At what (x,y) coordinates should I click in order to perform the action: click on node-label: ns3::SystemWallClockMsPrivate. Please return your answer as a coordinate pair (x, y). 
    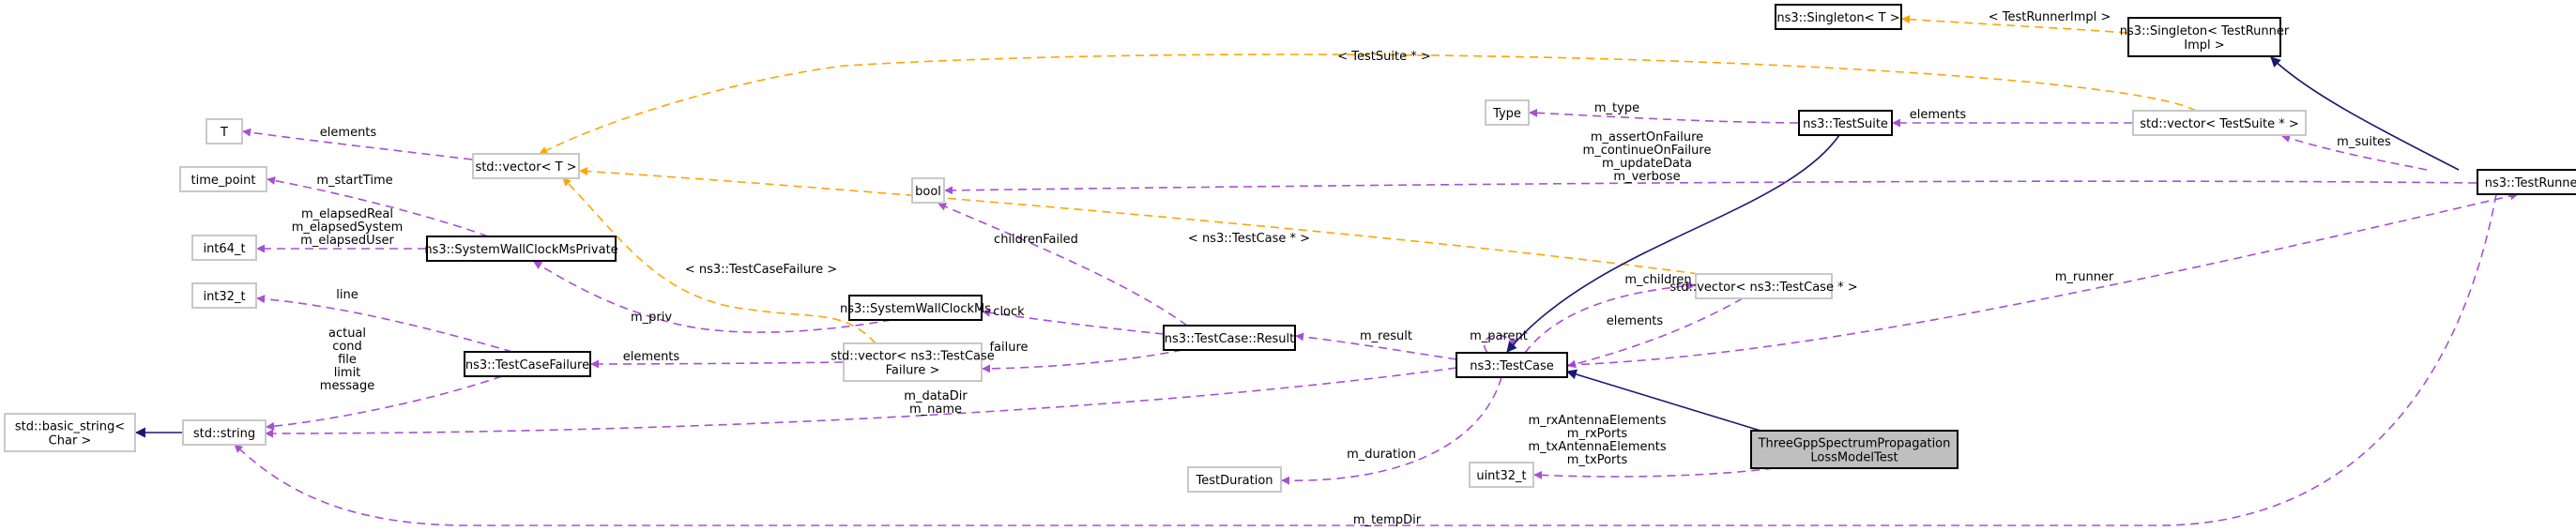
    Looking at the image, I should click on (520, 250).